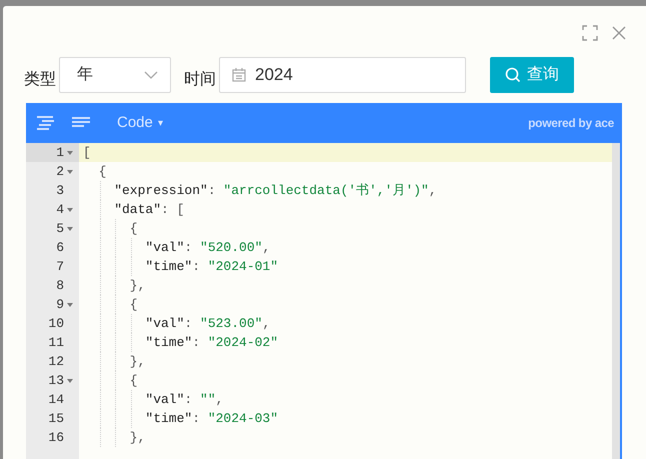 This screenshot has width=646, height=459. What do you see at coordinates (81, 123) in the screenshot?
I see `compact-icon` at bounding box center [81, 123].